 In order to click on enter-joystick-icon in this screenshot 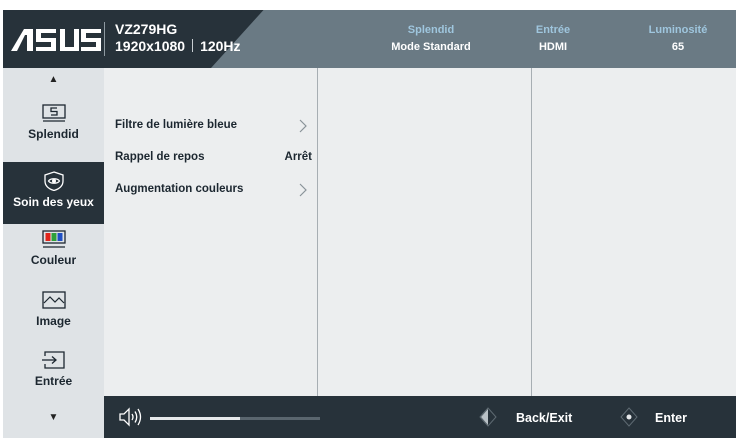, I will do `click(629, 417)`.